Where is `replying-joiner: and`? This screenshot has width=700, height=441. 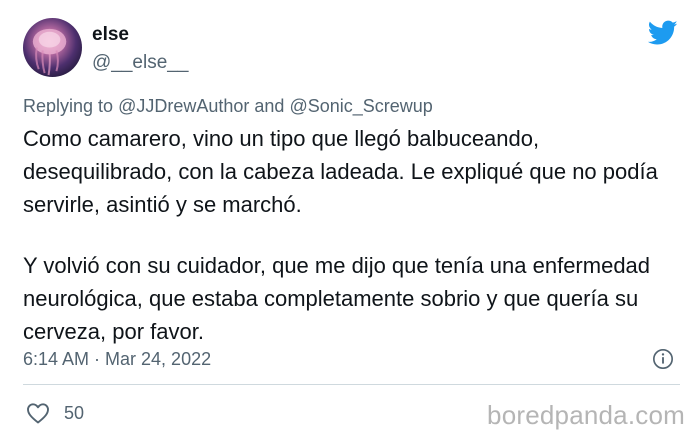 replying-joiner: and is located at coordinates (269, 106).